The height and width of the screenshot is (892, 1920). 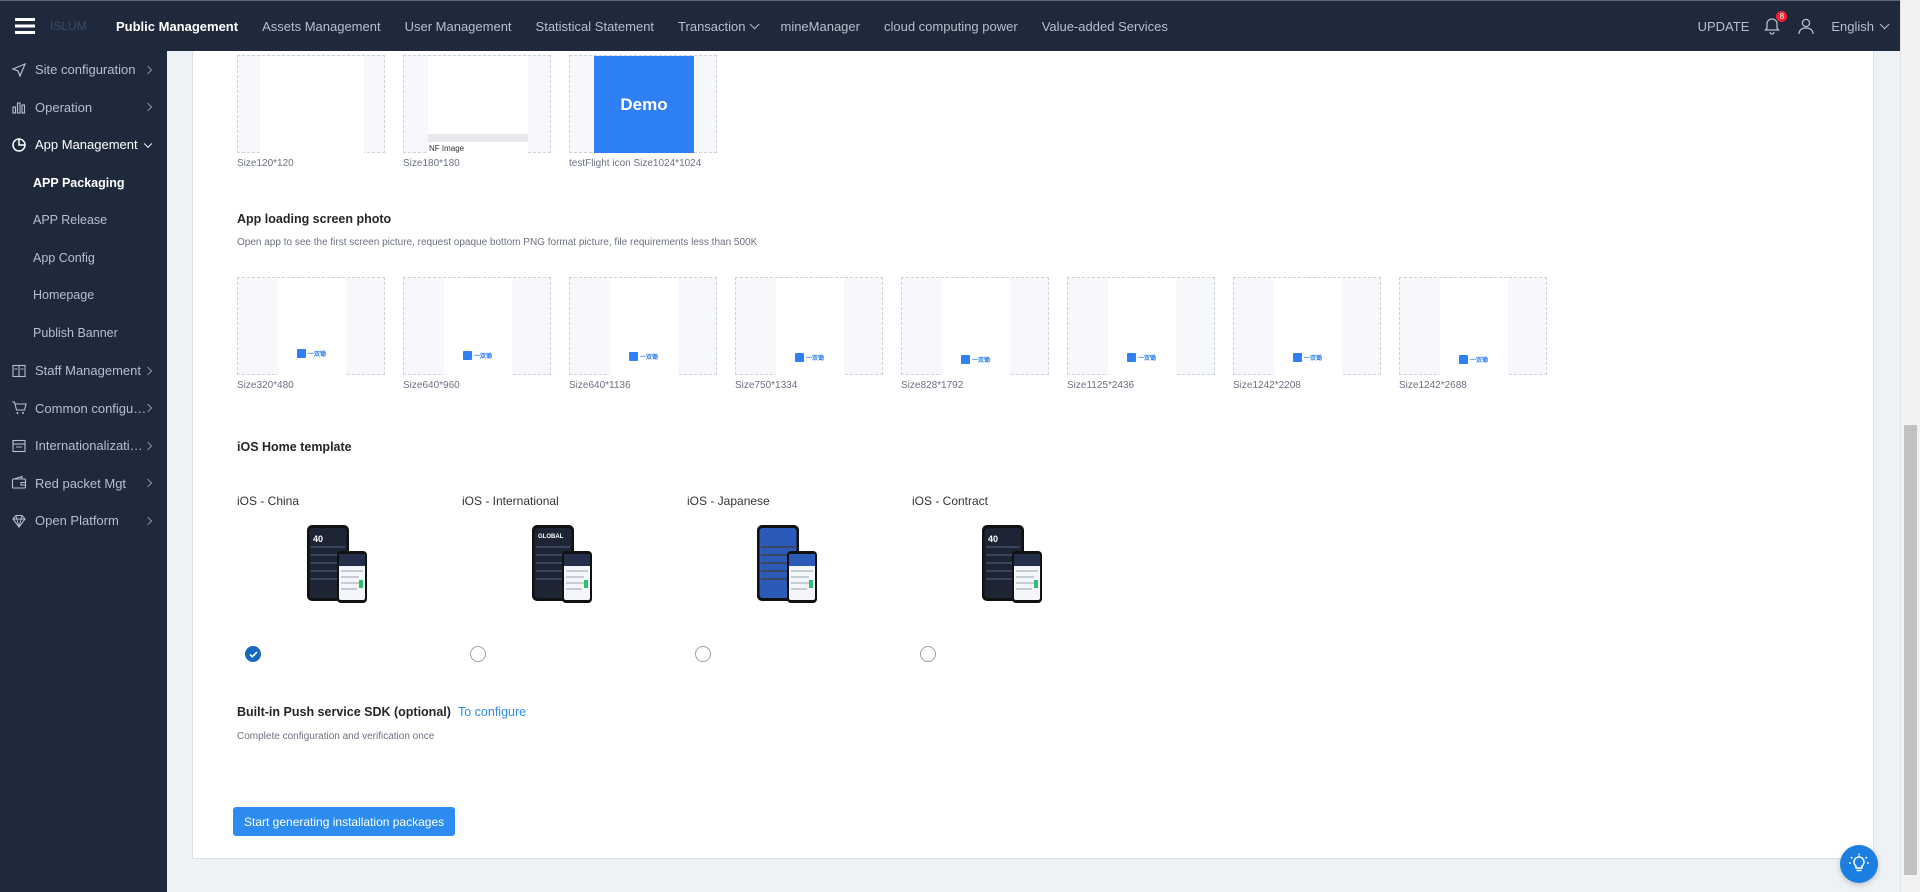 What do you see at coordinates (787, 564) in the screenshot?
I see `template-preview-image` at bounding box center [787, 564].